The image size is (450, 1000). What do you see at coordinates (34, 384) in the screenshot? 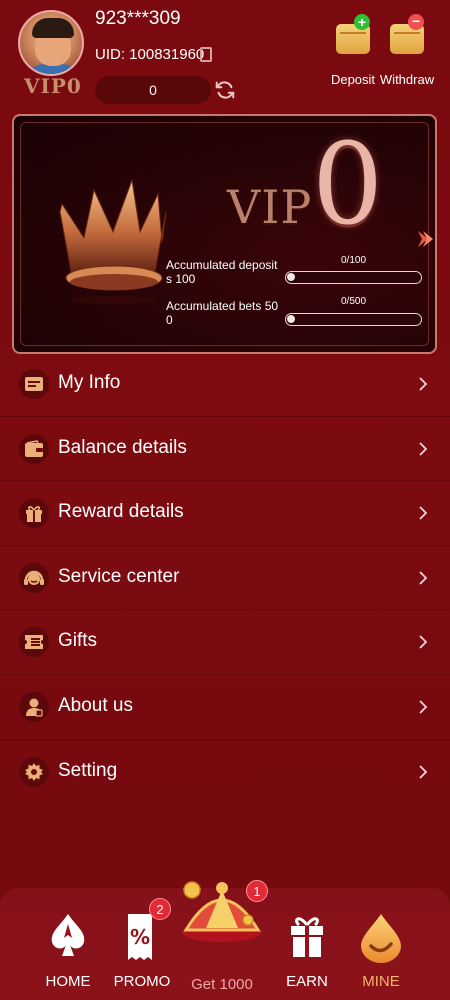
I see `id-card-icon` at bounding box center [34, 384].